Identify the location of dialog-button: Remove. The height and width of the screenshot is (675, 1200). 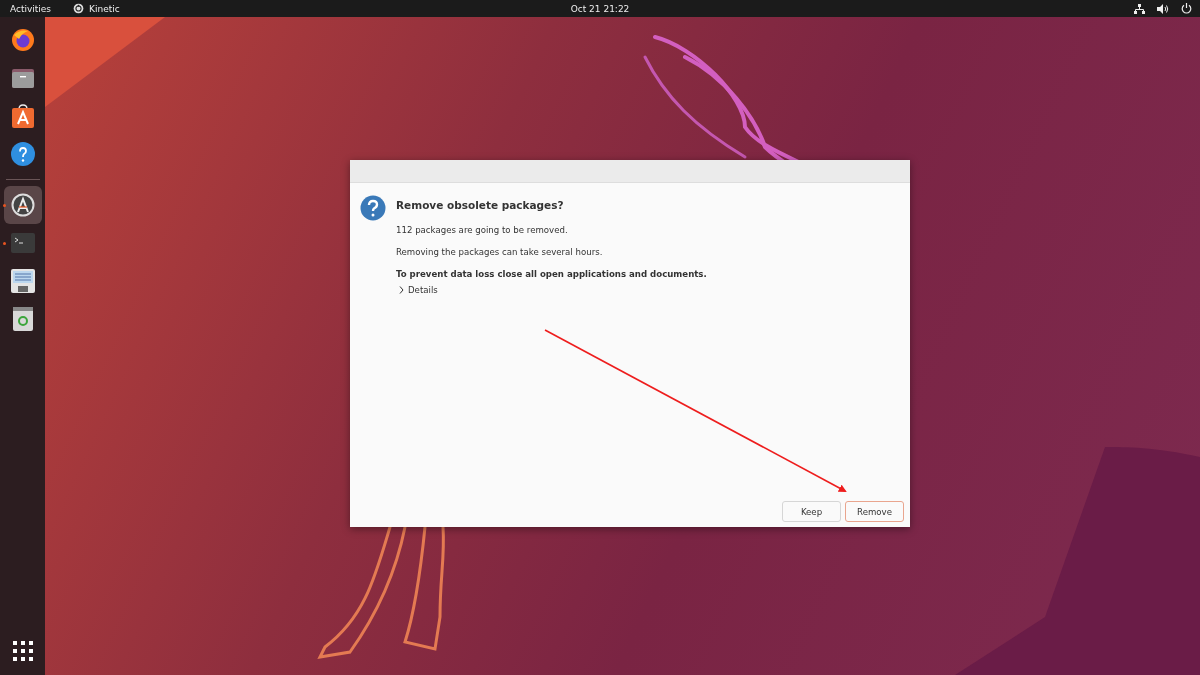
(874, 511).